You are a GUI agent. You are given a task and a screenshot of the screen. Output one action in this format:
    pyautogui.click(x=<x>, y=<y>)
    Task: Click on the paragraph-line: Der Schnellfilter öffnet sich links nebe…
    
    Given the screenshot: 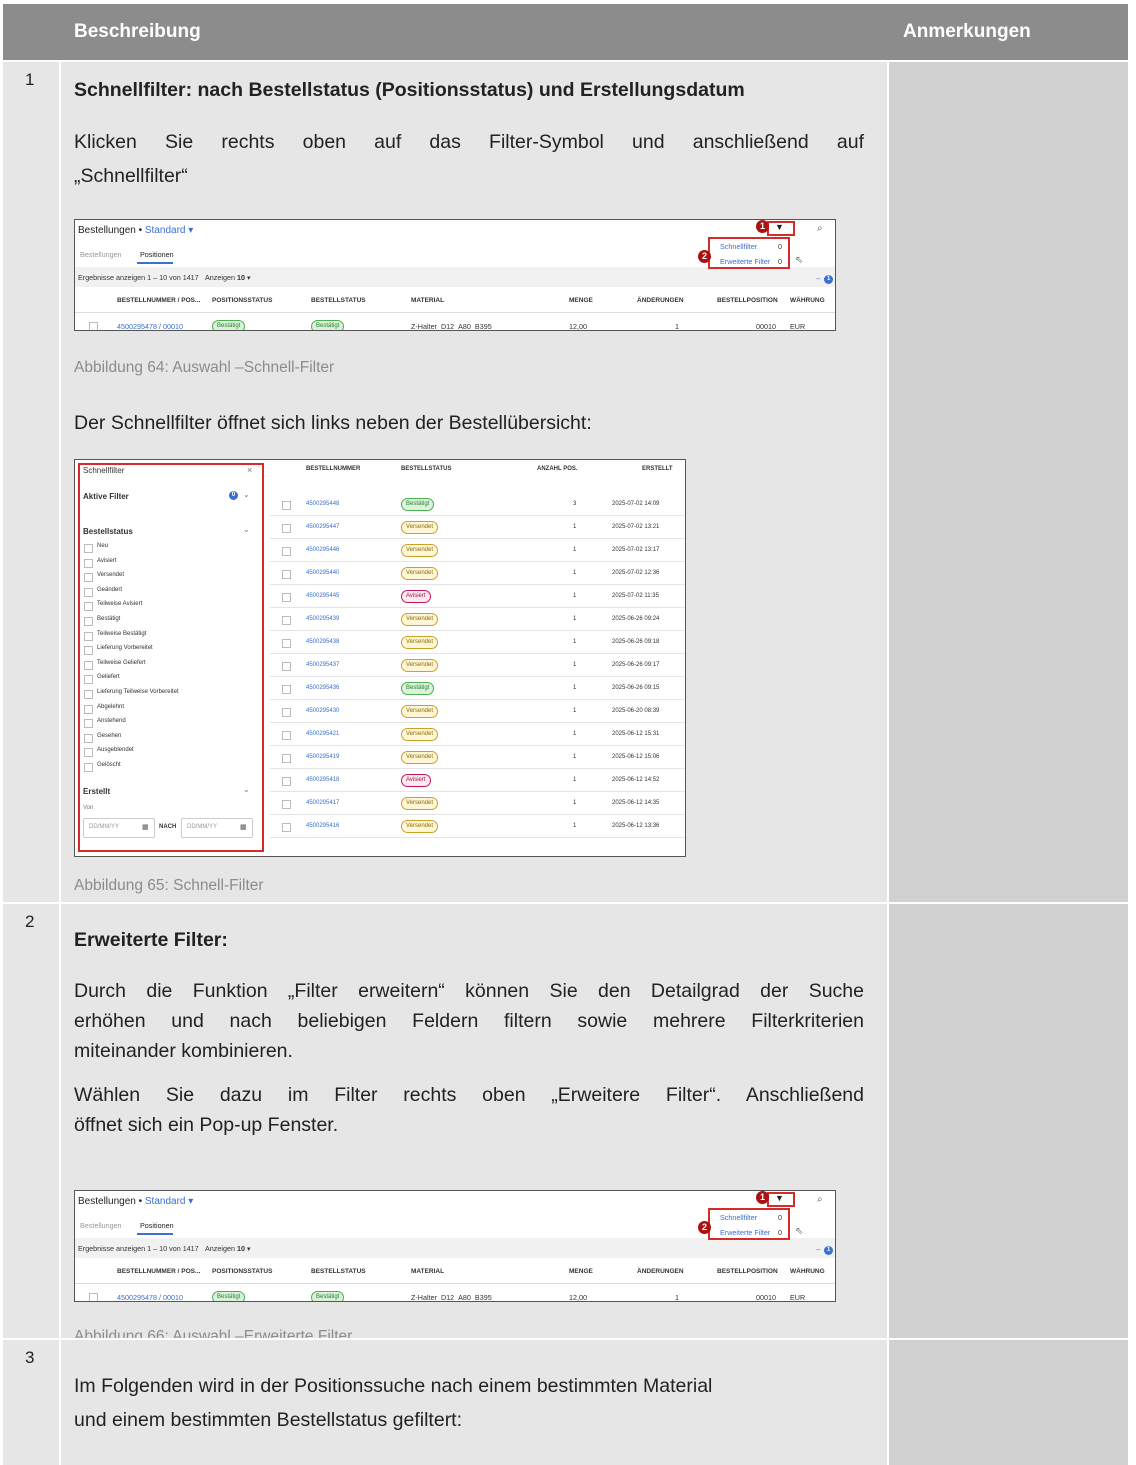 What is the action you would take?
    pyautogui.click(x=333, y=423)
    